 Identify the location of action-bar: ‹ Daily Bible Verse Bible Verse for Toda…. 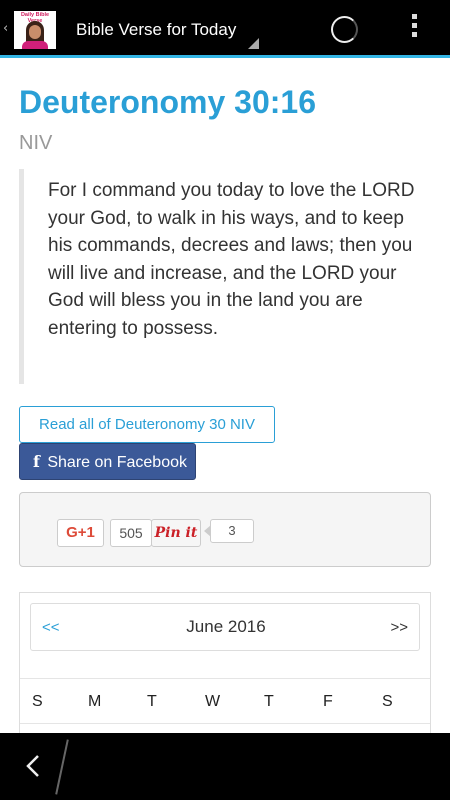
(225, 29).